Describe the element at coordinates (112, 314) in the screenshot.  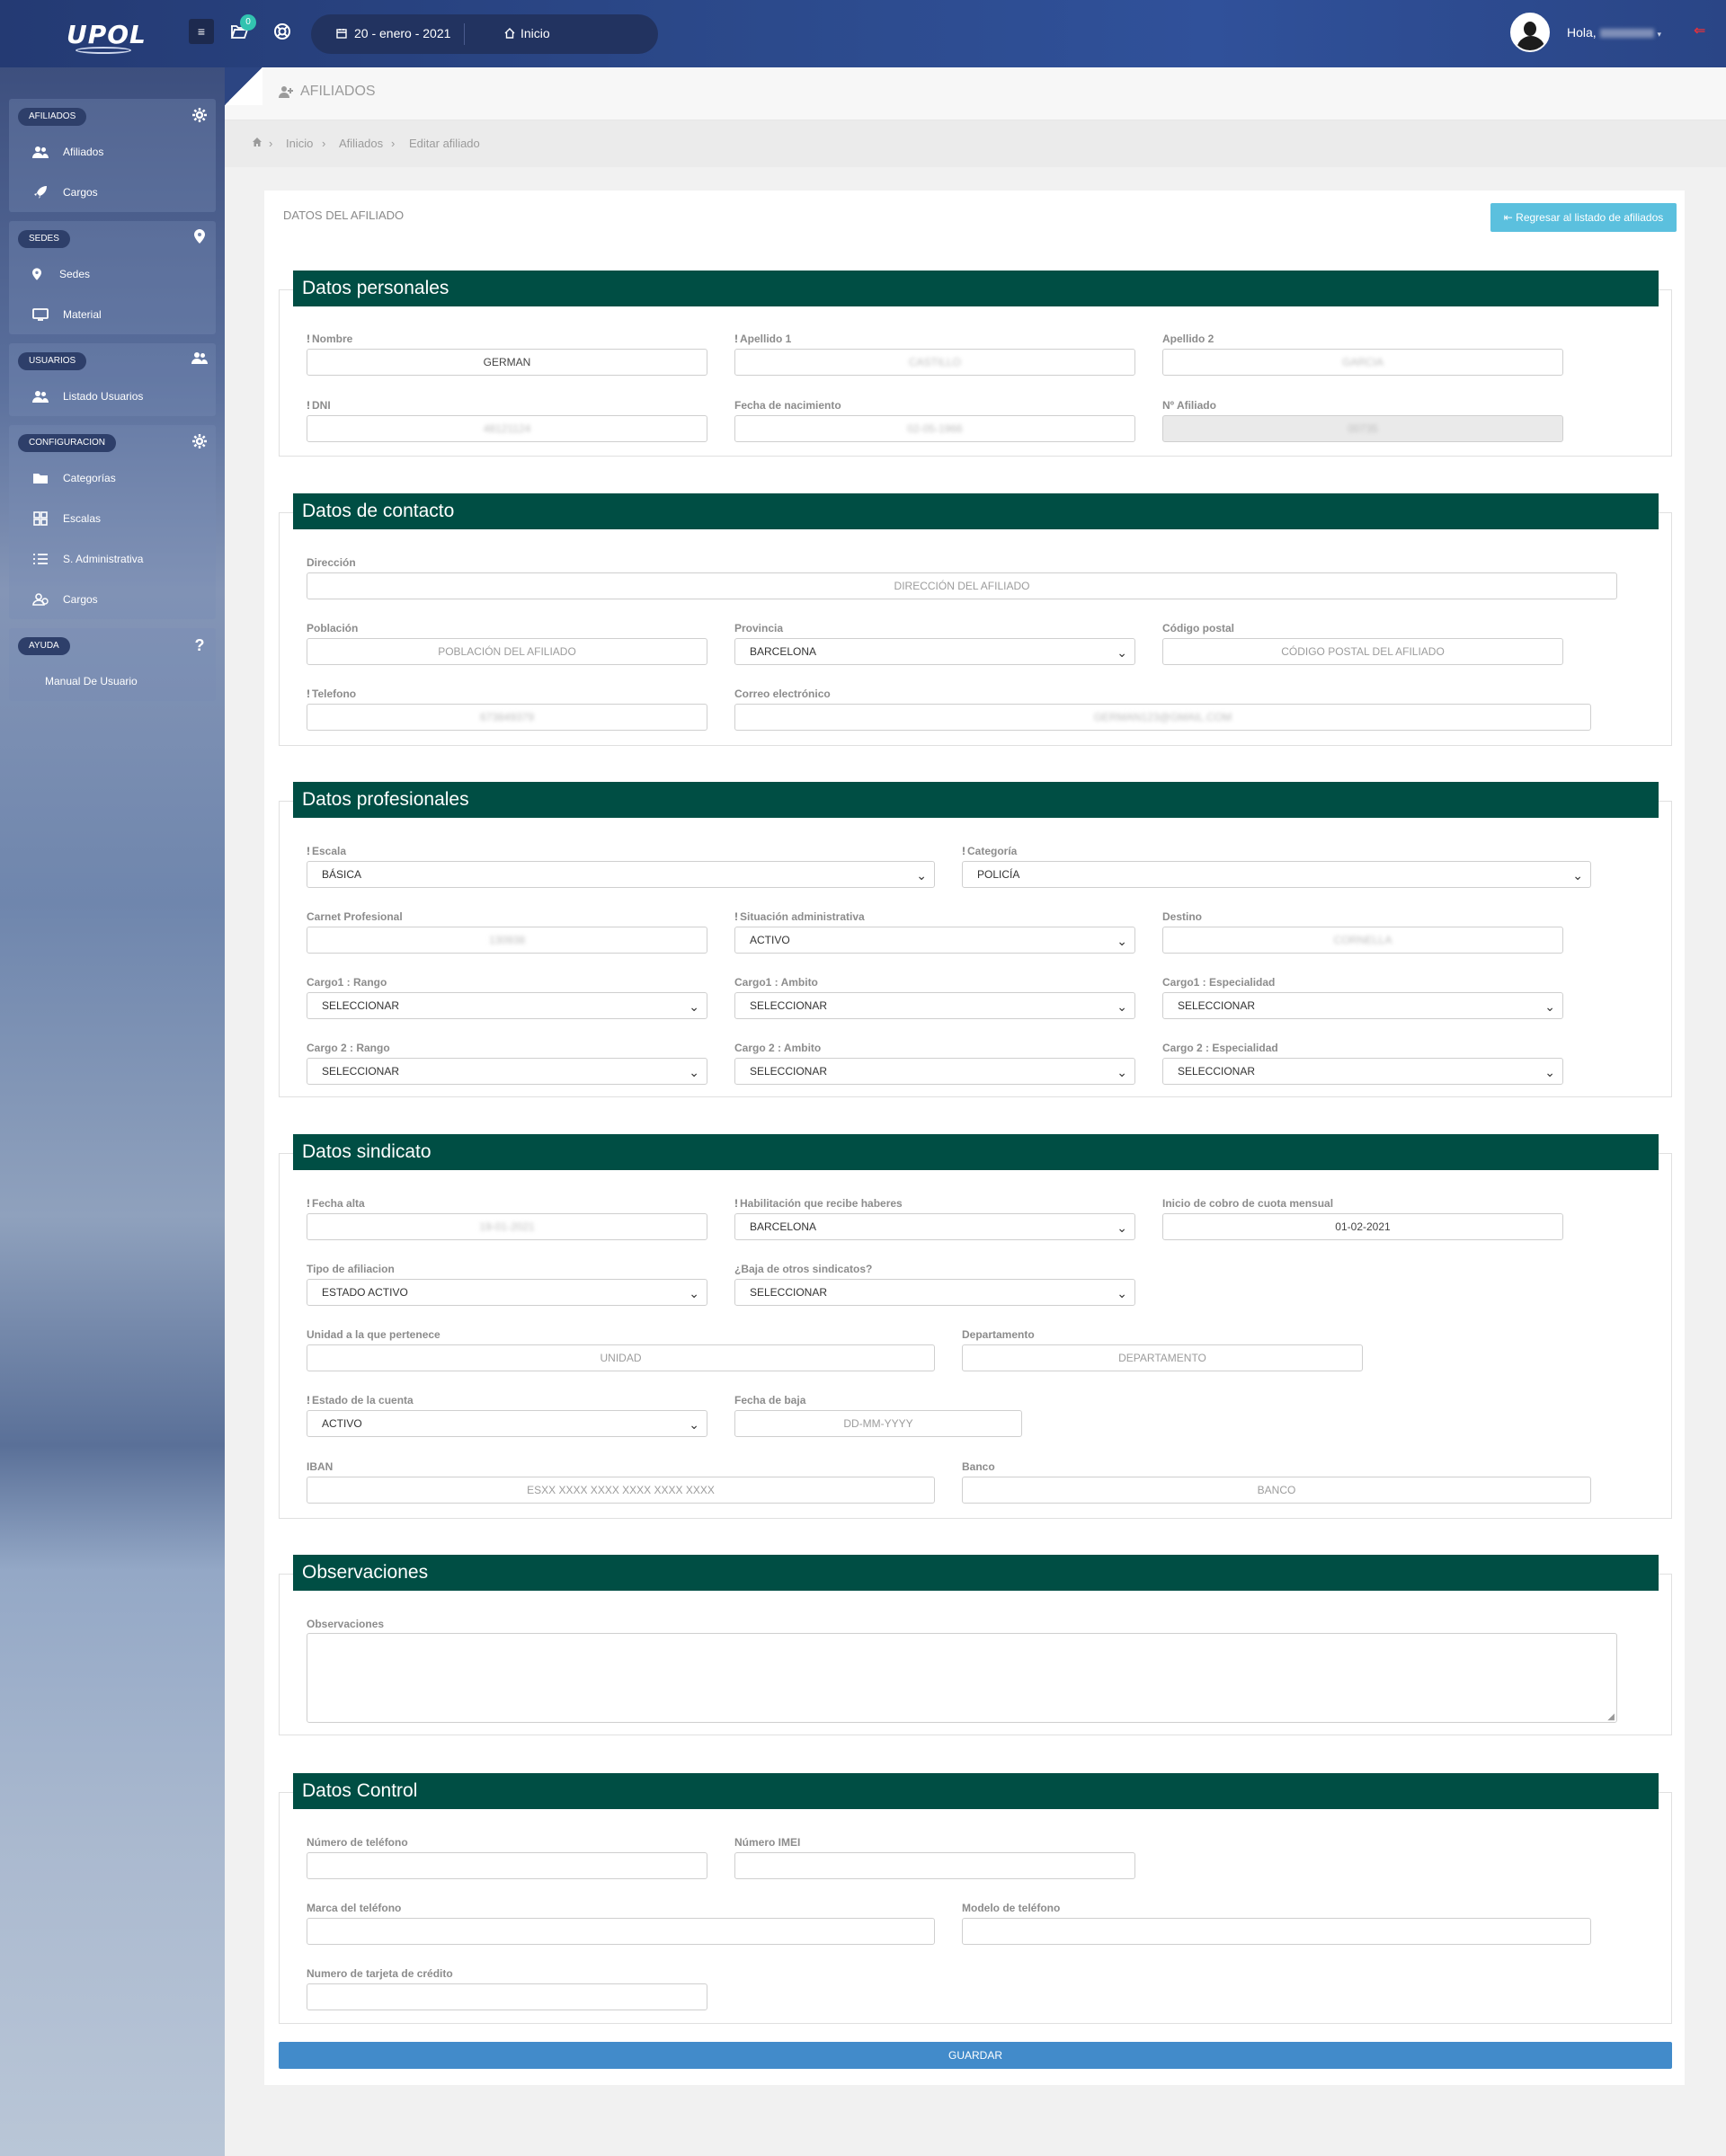
I see `sidebar-item-material: Material` at that location.